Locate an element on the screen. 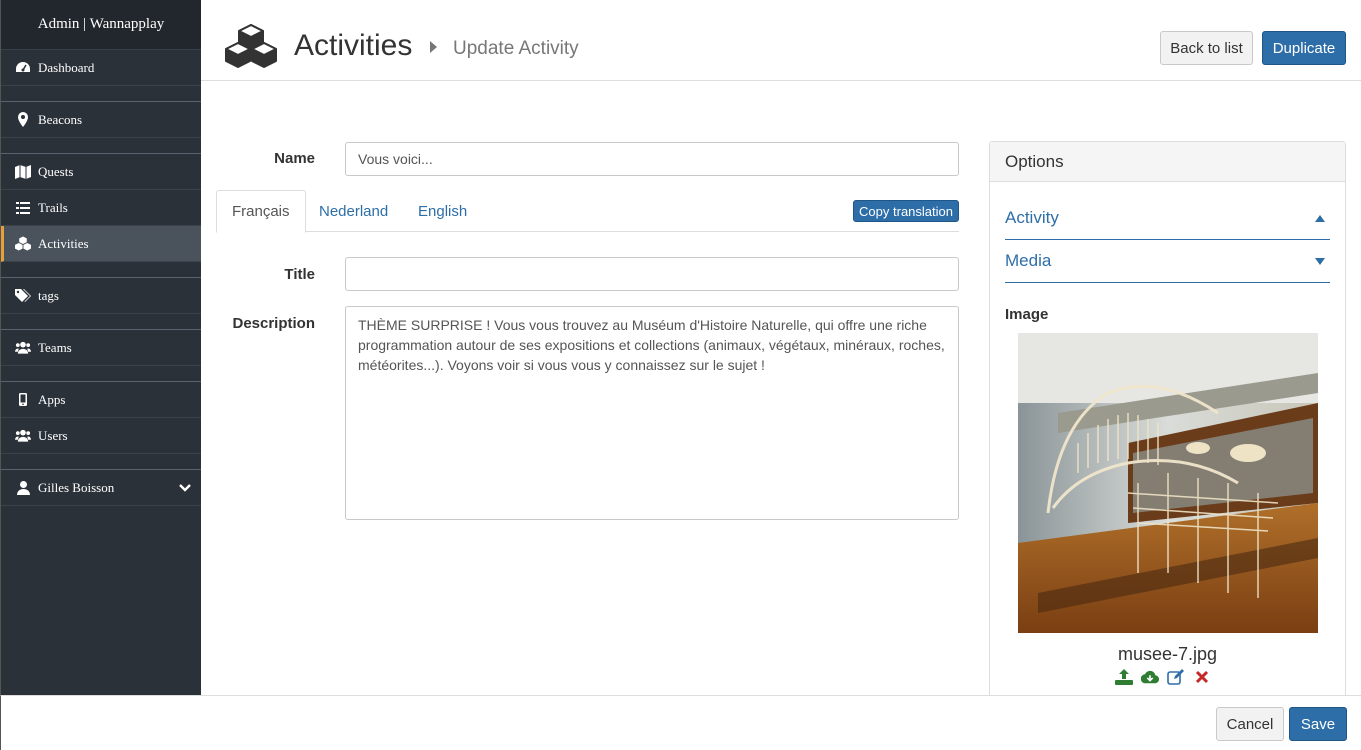 The image size is (1361, 750). page-subtitle: Update Activity is located at coordinates (516, 48).